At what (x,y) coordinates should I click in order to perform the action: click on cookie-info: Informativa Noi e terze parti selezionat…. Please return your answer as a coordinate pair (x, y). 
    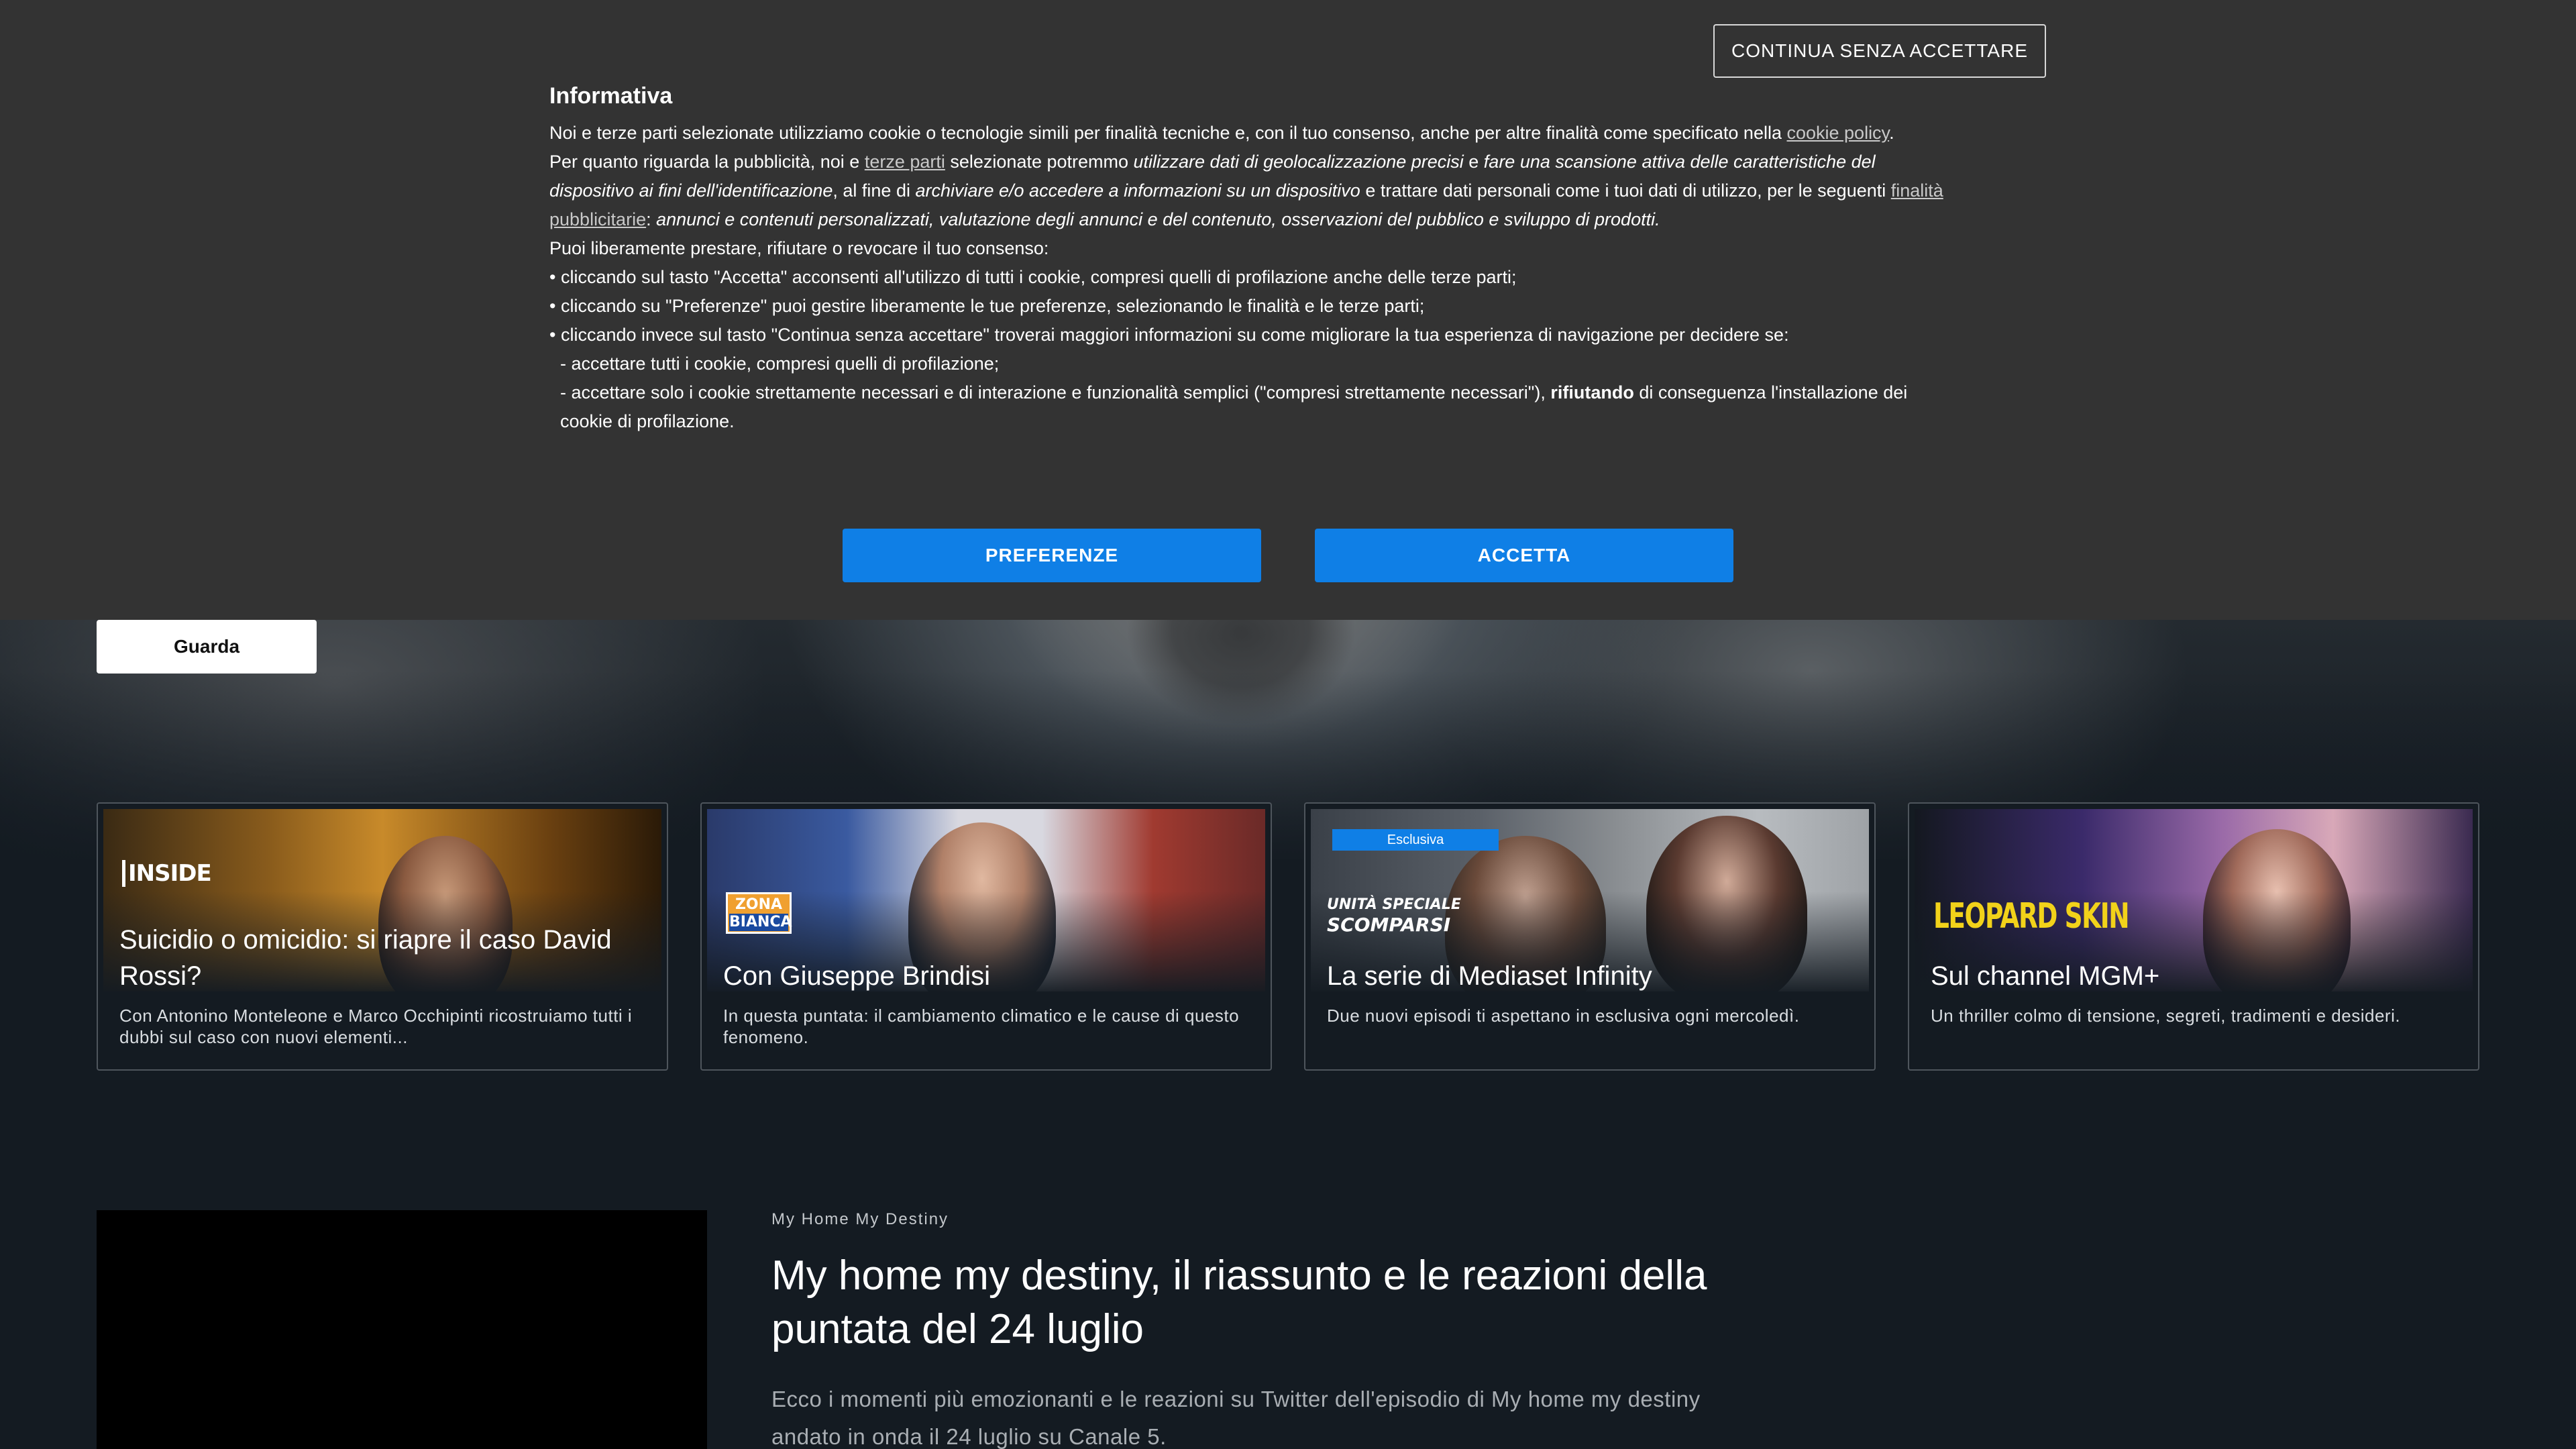
    Looking at the image, I should click on (1253, 259).